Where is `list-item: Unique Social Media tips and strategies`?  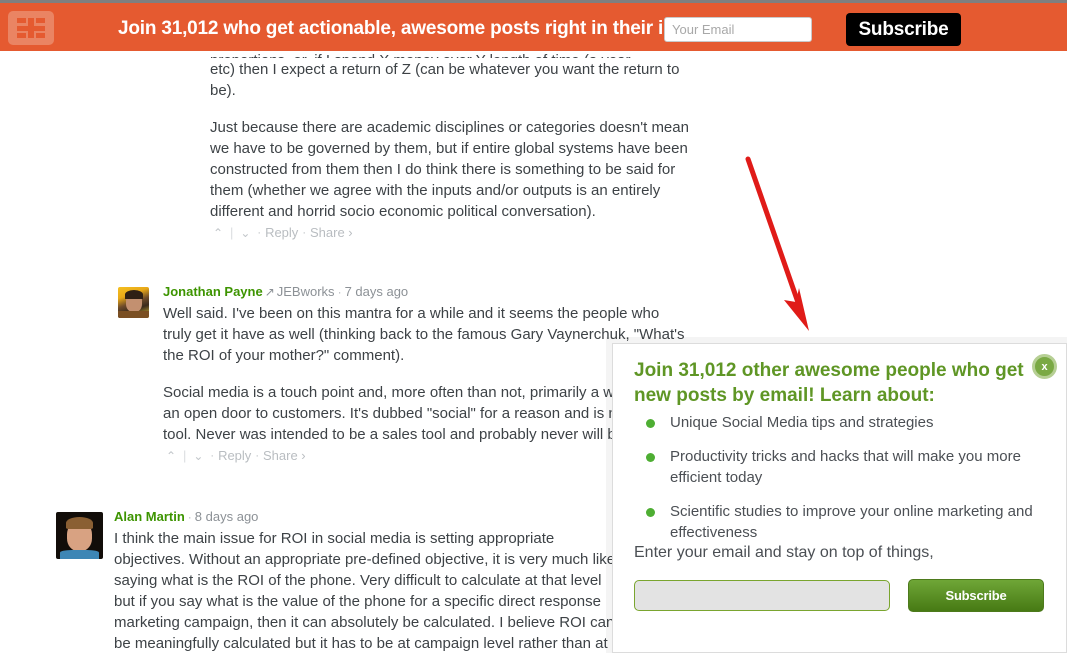 list-item: Unique Social Media tips and strategies is located at coordinates (838, 422).